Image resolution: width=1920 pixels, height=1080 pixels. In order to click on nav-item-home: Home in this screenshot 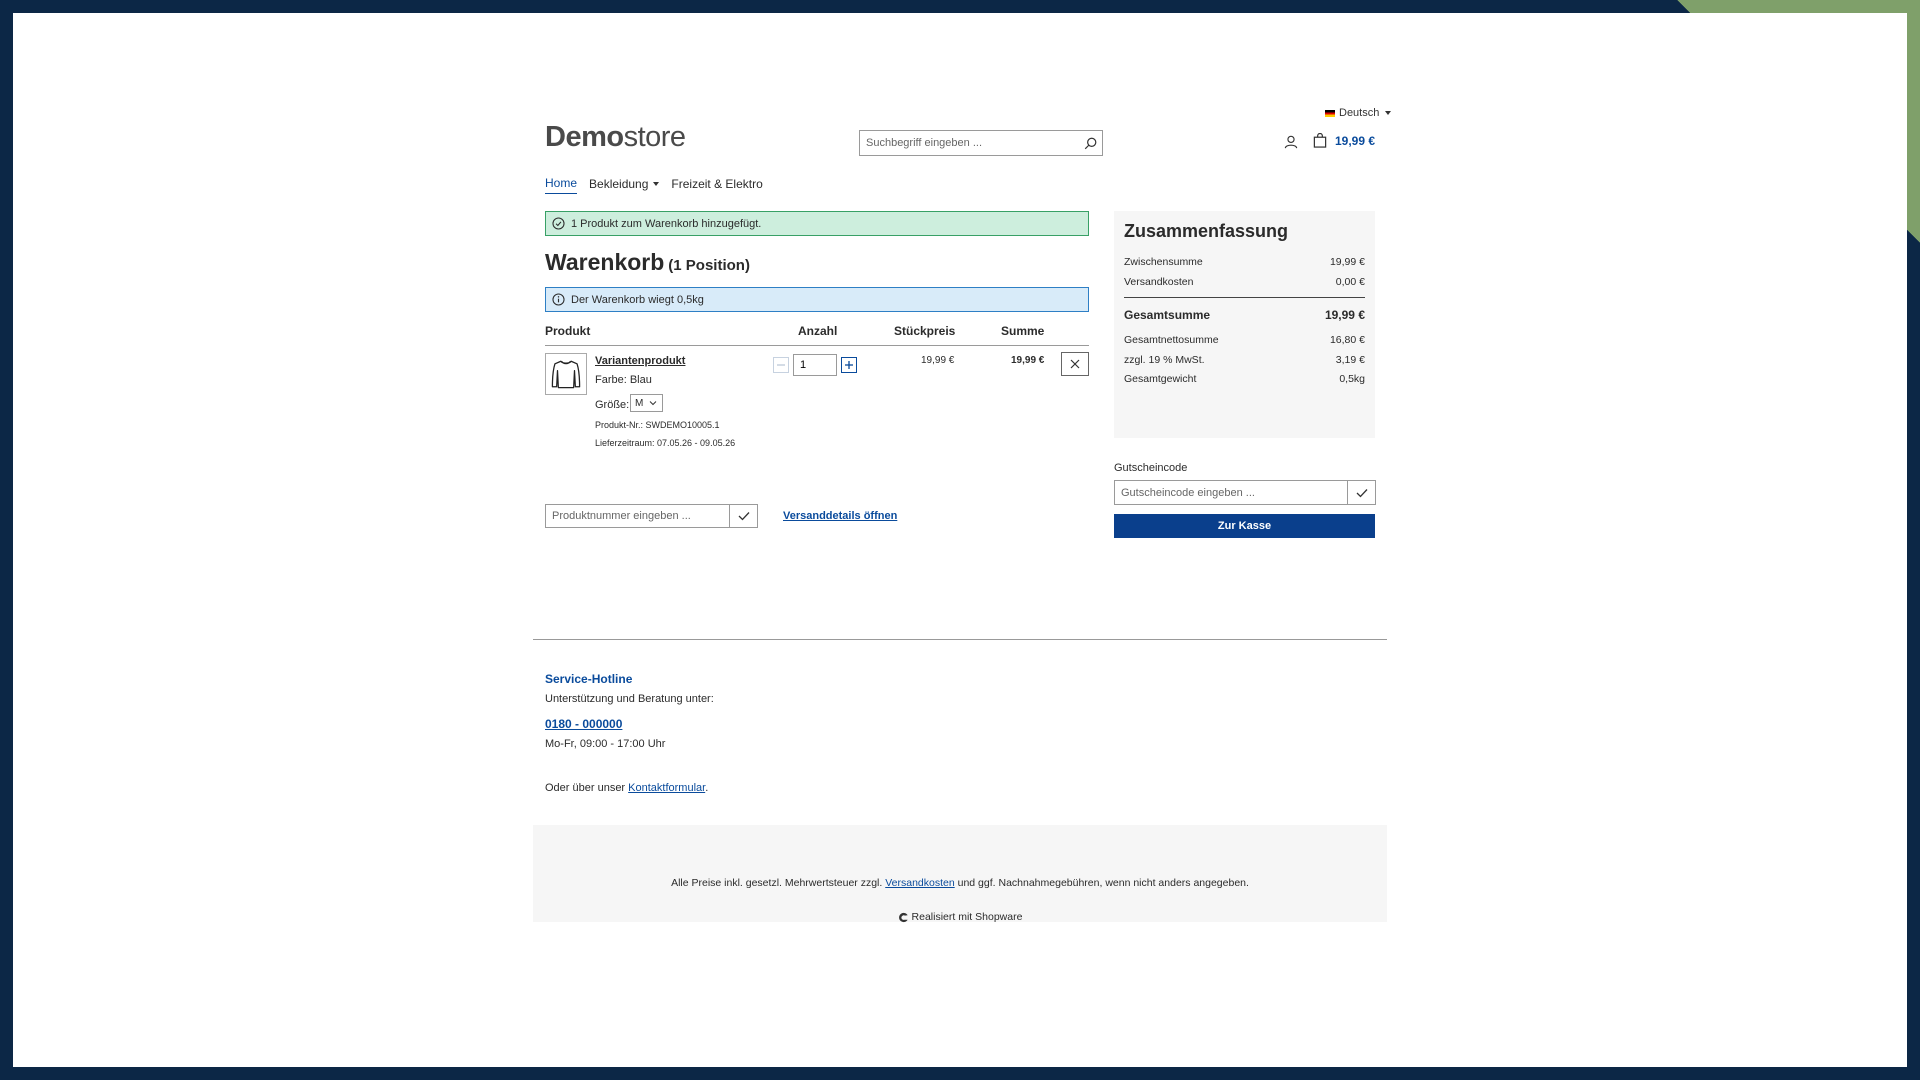, I will do `click(561, 185)`.